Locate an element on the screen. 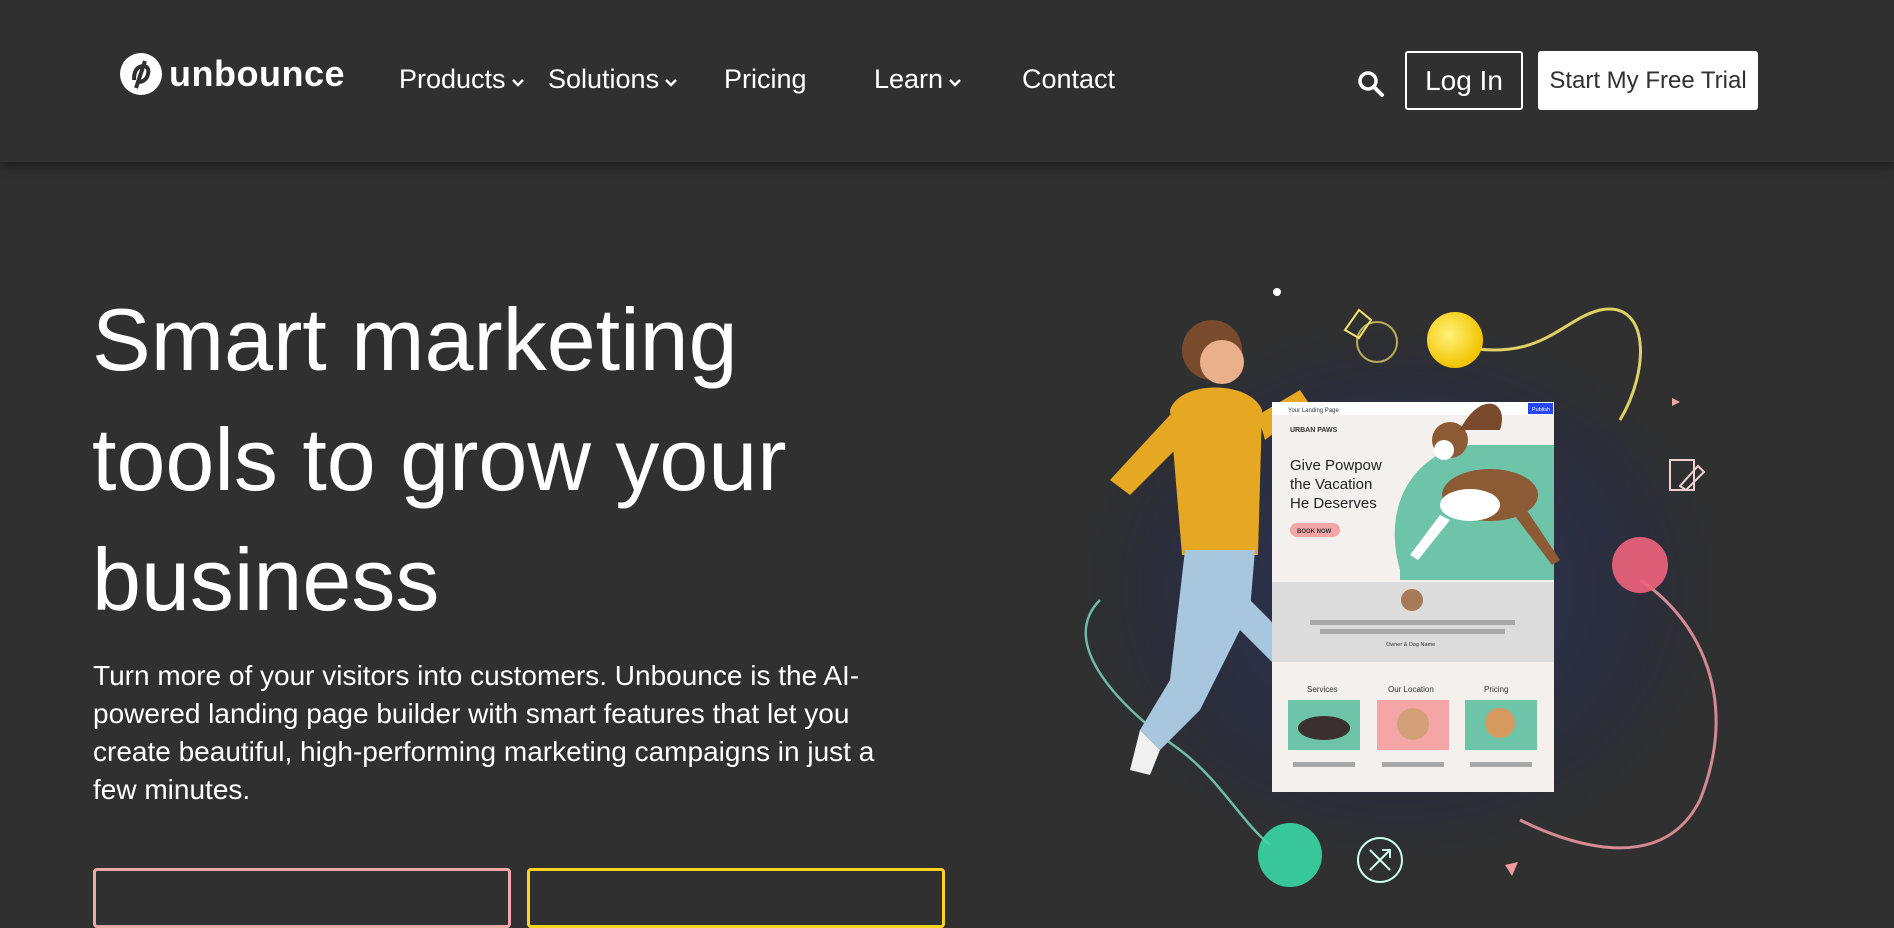 This screenshot has height=928, width=1894. mockup-headline-line-2: the Vacation is located at coordinates (1331, 484).